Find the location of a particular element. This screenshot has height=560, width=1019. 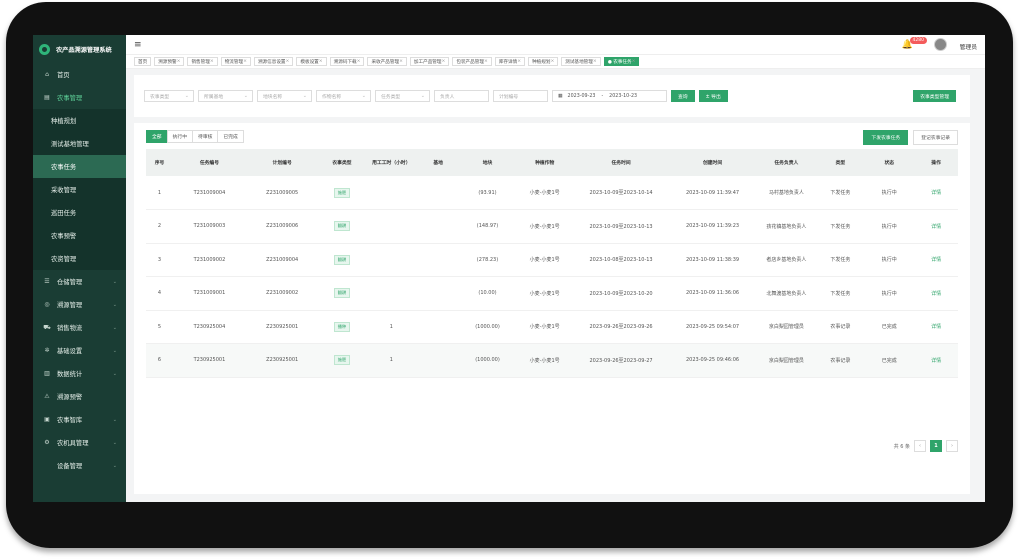

tab-5: 模板设置 × is located at coordinates (311, 61).